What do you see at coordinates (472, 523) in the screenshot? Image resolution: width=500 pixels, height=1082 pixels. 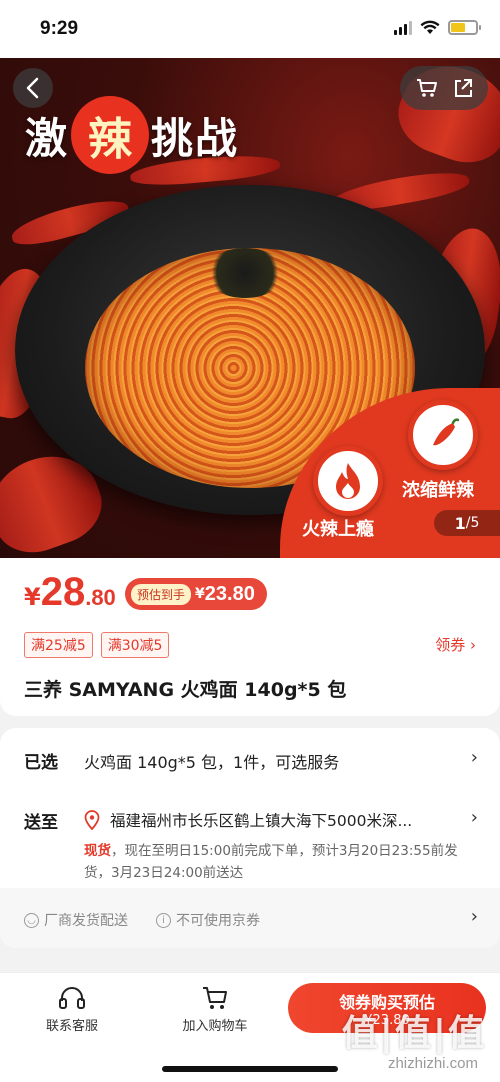 I see `pager-total: /5` at bounding box center [472, 523].